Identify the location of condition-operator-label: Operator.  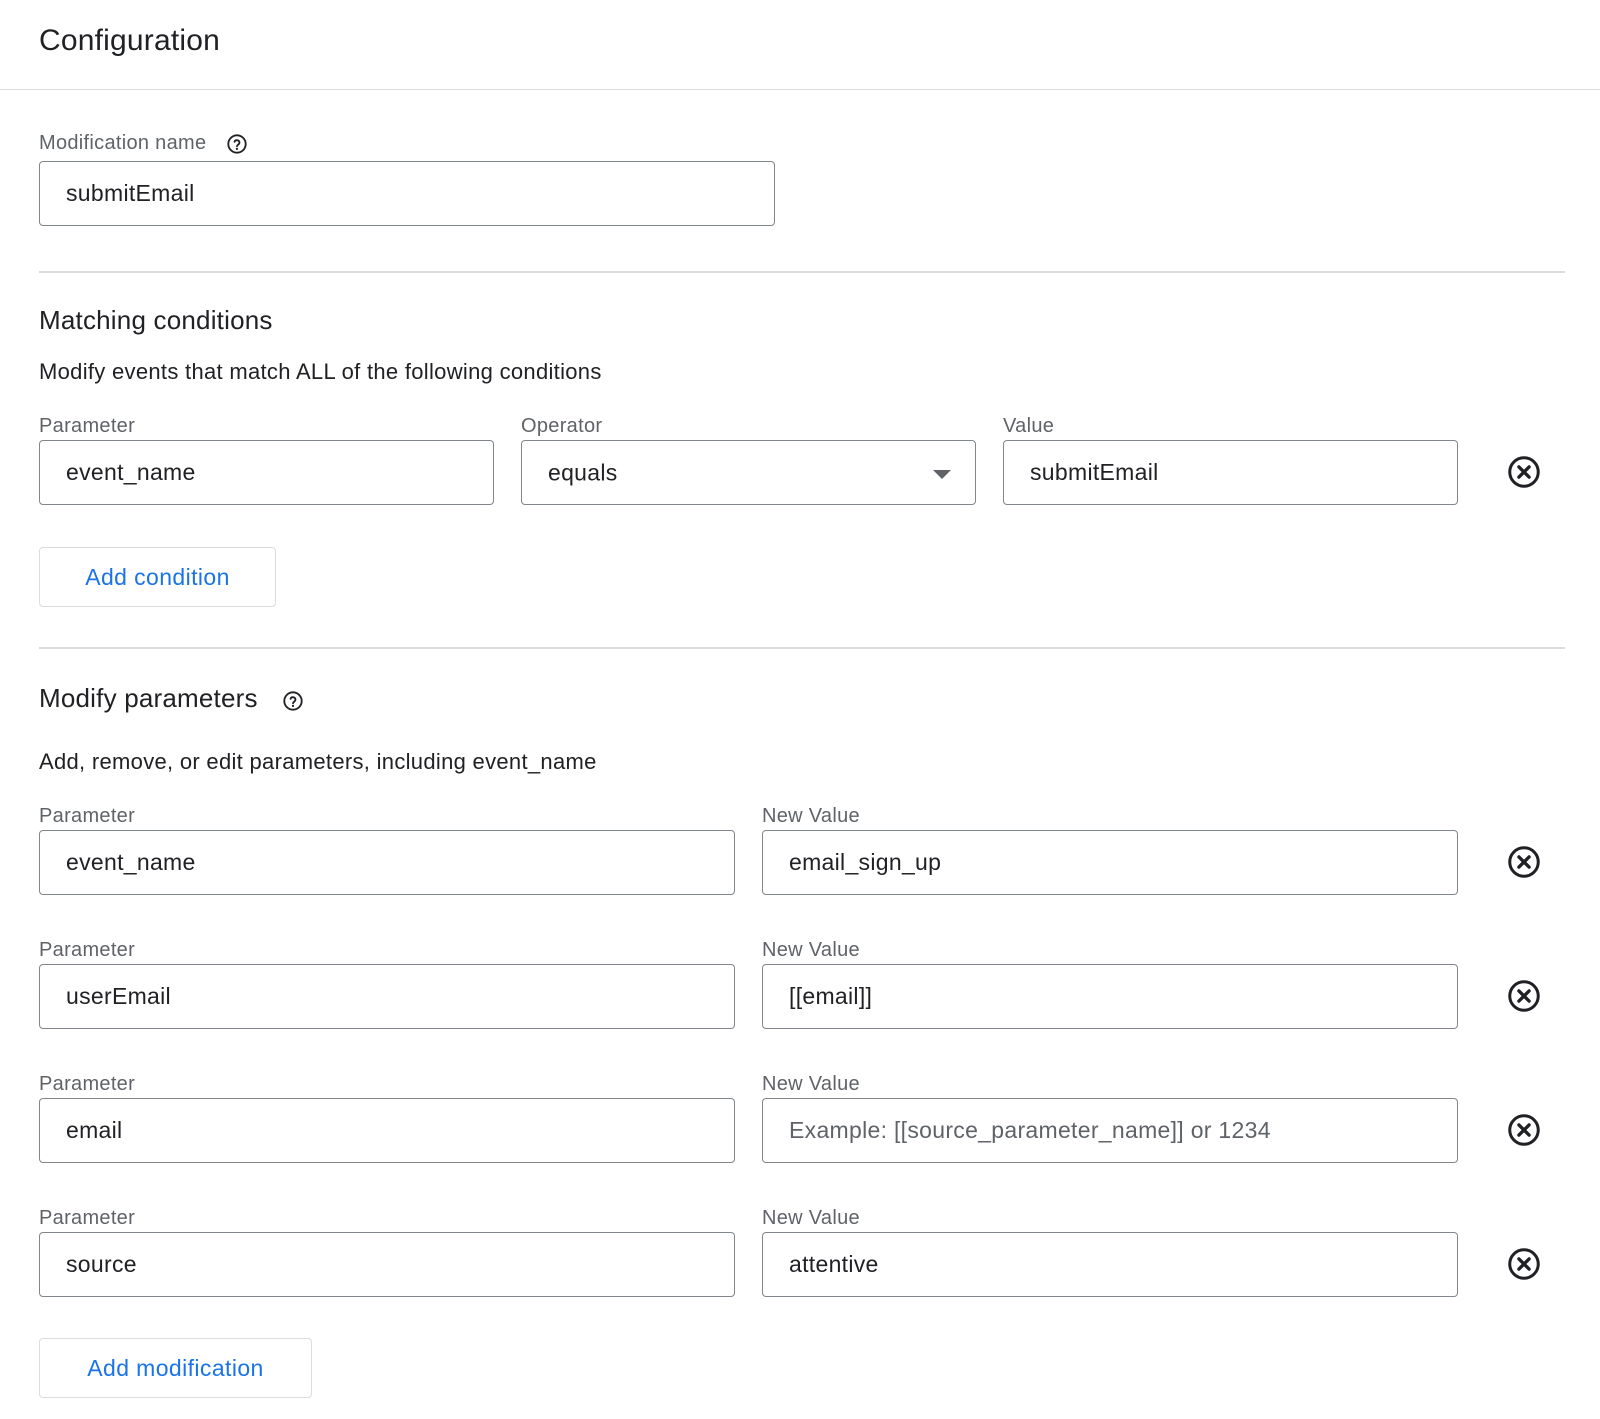
(562, 426).